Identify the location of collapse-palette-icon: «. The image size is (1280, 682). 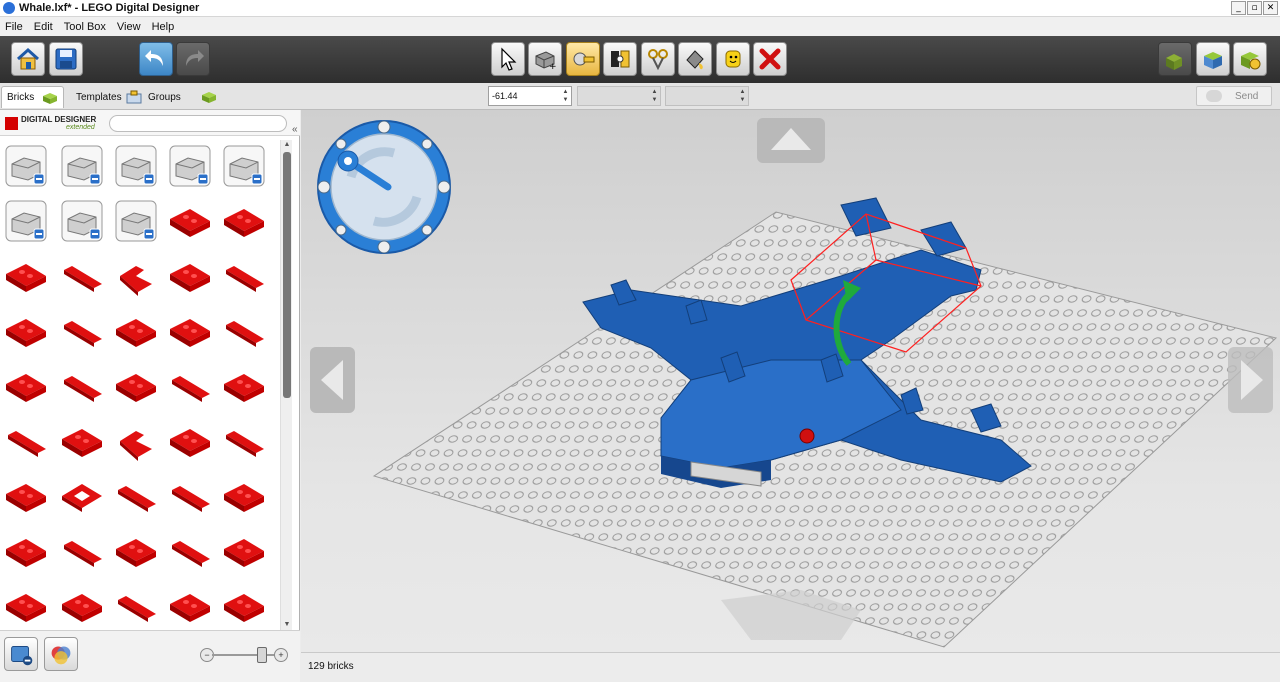
(295, 129).